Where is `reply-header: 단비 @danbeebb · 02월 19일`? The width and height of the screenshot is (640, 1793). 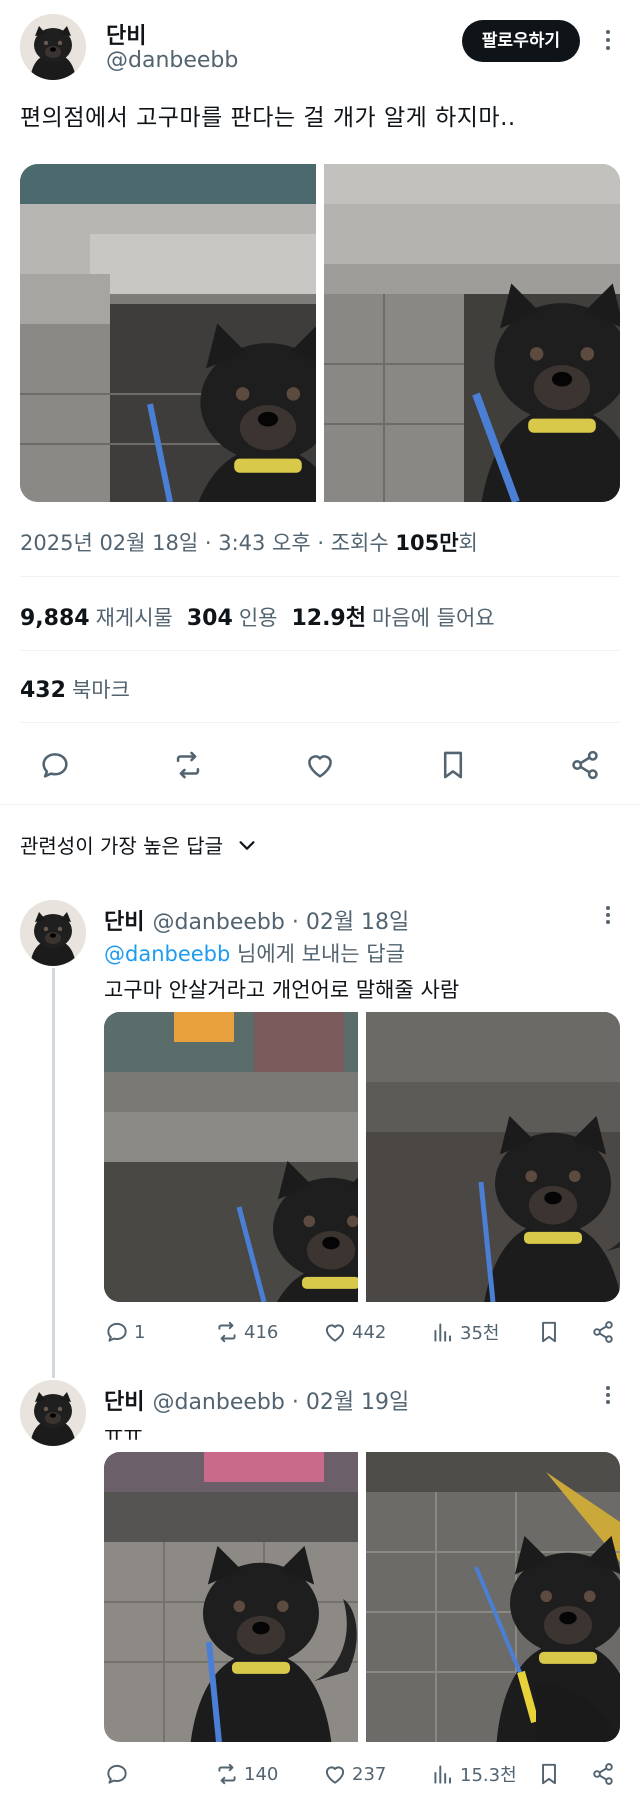
reply-header: 단비 @danbeebb · 02월 19일 is located at coordinates (256, 1400).